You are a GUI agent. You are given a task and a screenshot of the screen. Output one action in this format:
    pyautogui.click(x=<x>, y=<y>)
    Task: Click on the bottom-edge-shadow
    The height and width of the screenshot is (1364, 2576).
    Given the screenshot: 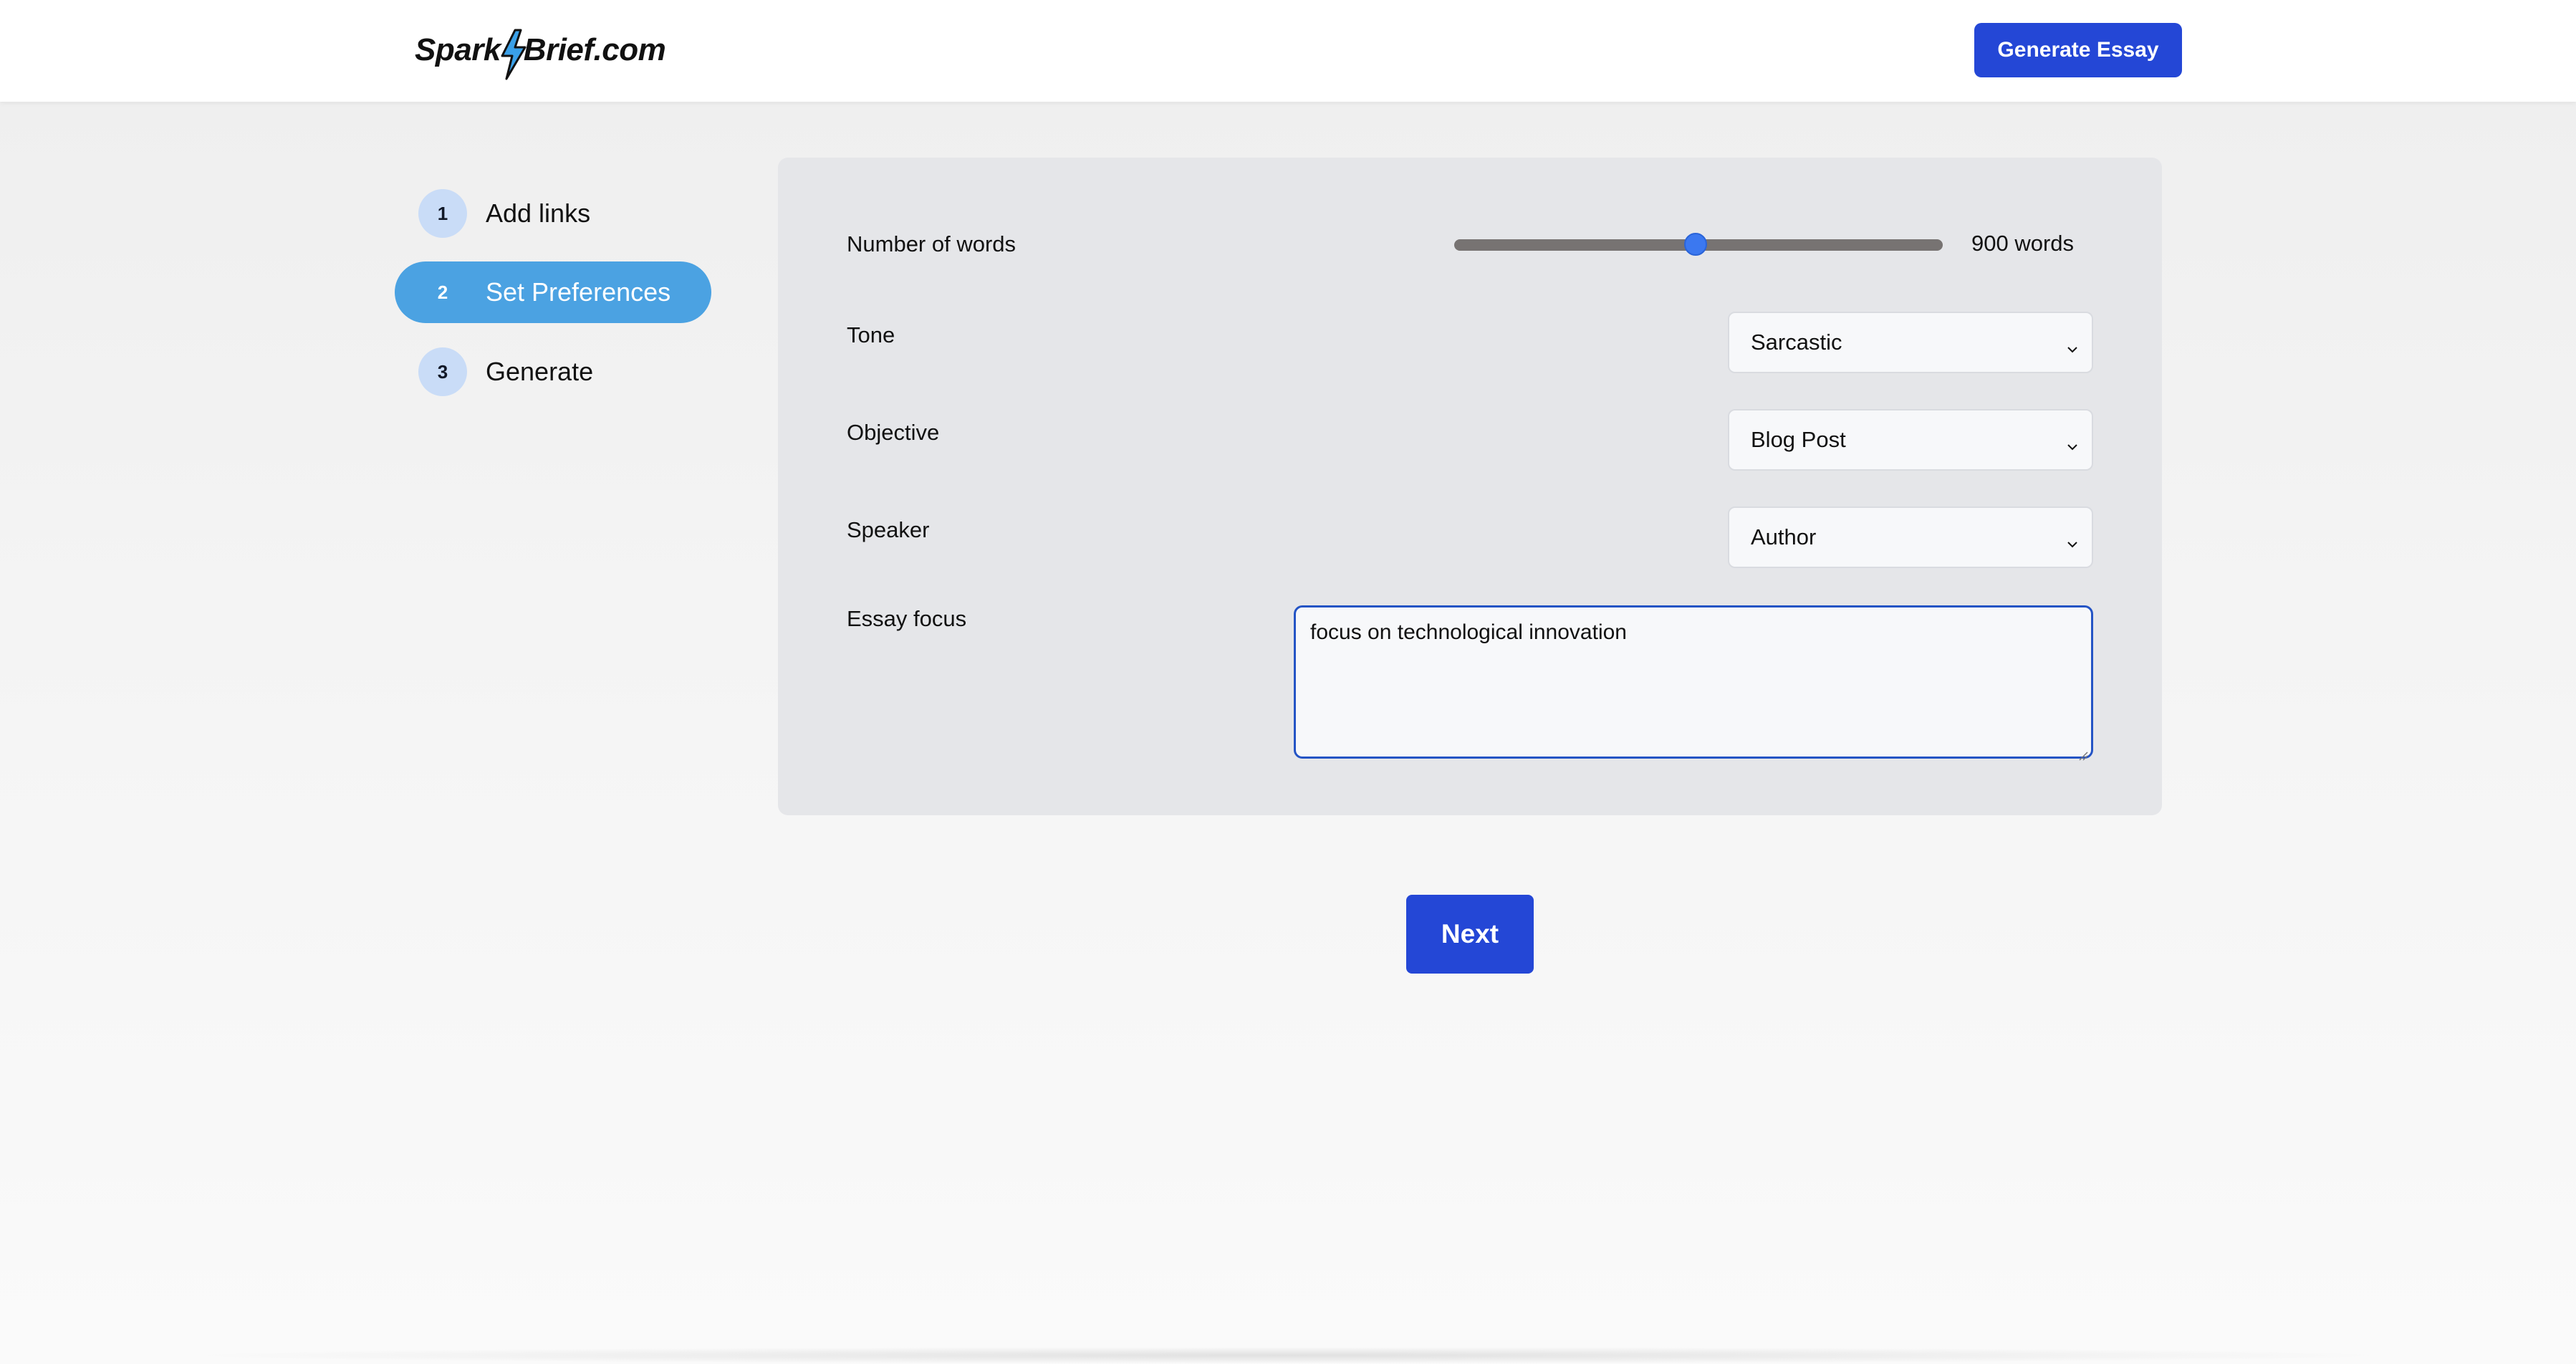 What is the action you would take?
    pyautogui.click(x=1288, y=1355)
    